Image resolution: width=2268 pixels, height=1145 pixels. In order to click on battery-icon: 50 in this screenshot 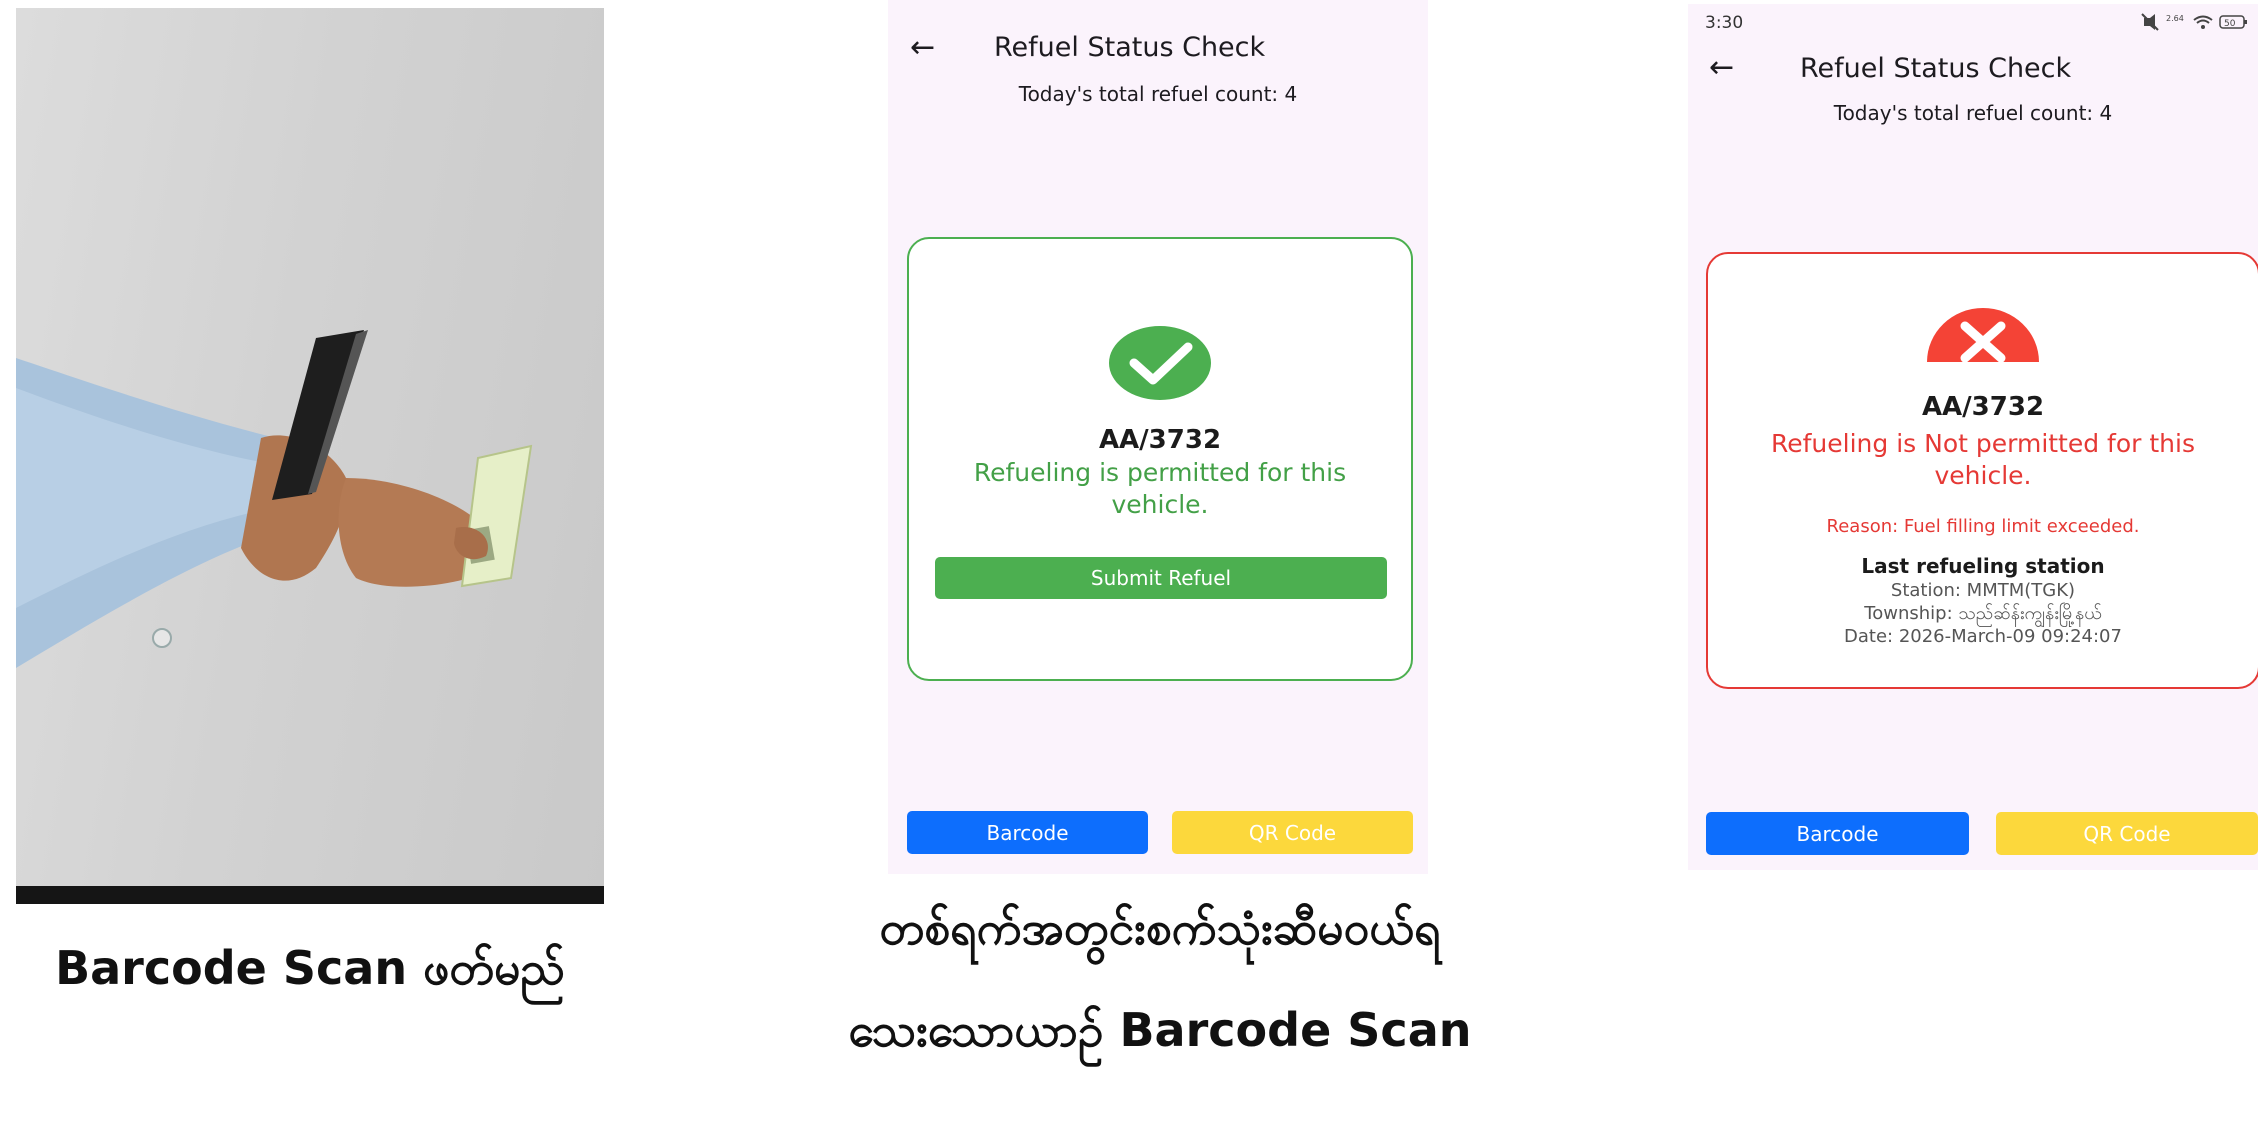, I will do `click(2233, 22)`.